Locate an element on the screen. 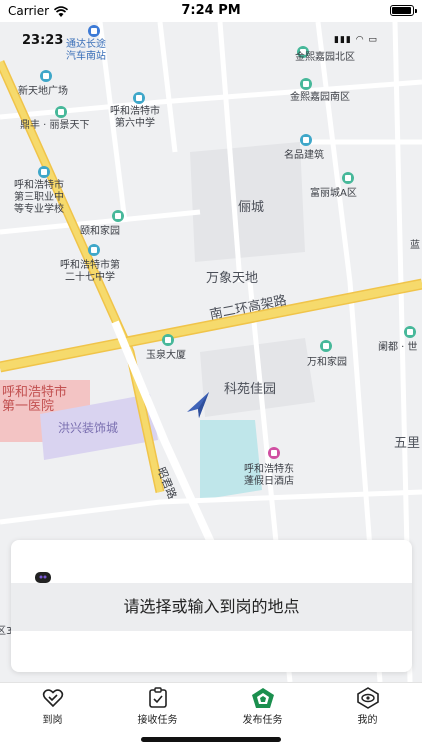 Image resolution: width=422 pixels, height=750 pixels. tab-receive-tasks-label: 接收任务 is located at coordinates (157, 720).